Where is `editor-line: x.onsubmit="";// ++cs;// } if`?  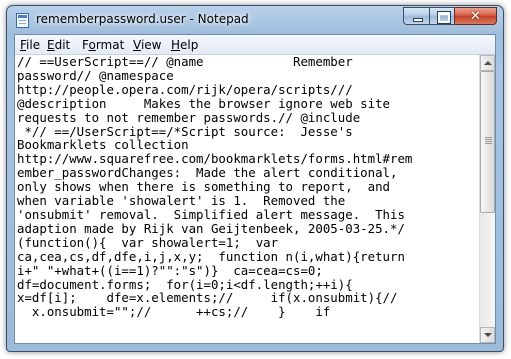
editor-line: x.onsubmit="";// ++cs;// } if is located at coordinates (174, 312).